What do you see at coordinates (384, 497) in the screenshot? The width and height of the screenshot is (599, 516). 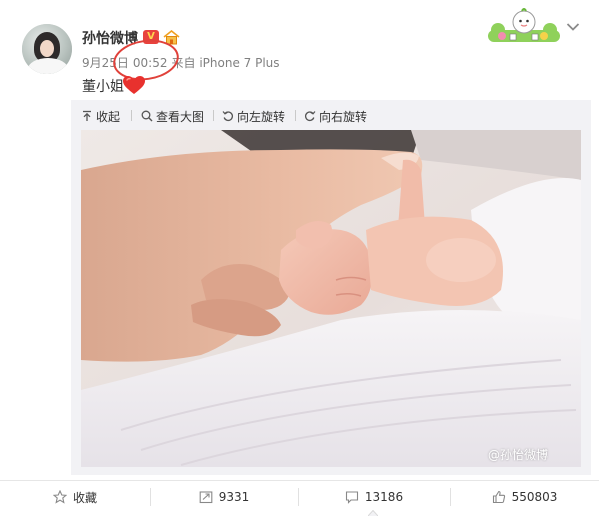 I see `comment-count: 13186` at bounding box center [384, 497].